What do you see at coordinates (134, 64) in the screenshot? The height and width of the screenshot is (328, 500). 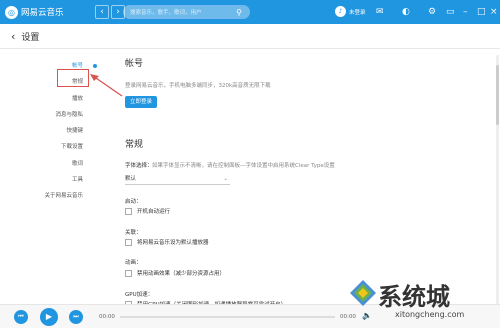 I see `section-title-account: 帐号` at bounding box center [134, 64].